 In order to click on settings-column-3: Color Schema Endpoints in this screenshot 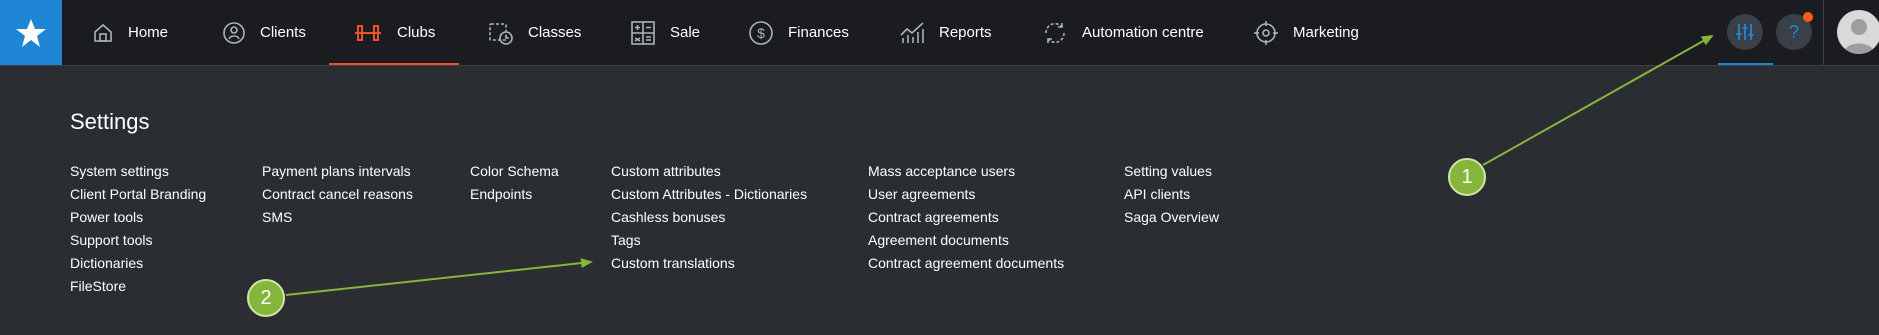, I will do `click(514, 183)`.